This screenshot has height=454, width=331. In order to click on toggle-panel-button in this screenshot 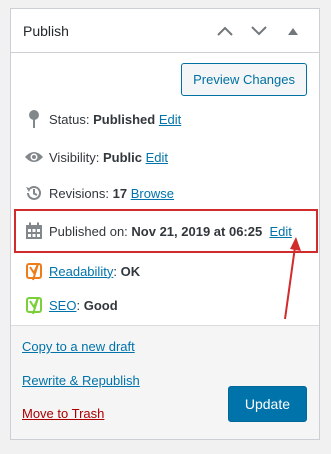, I will do `click(293, 31)`.